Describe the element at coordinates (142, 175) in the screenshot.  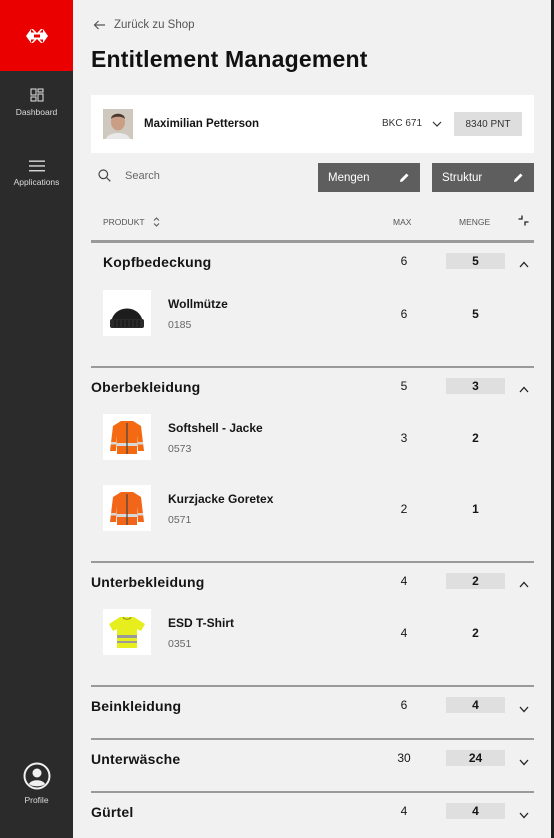
I see `search-placeholder: Search` at that location.